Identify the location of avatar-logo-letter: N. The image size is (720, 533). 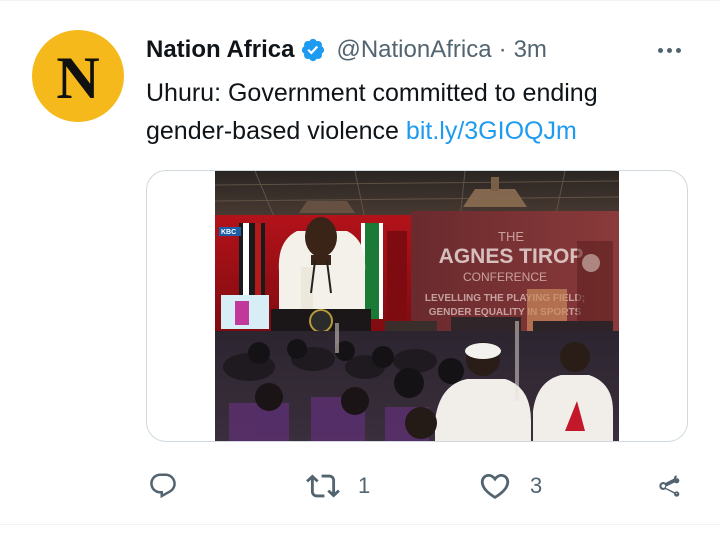
(78, 78).